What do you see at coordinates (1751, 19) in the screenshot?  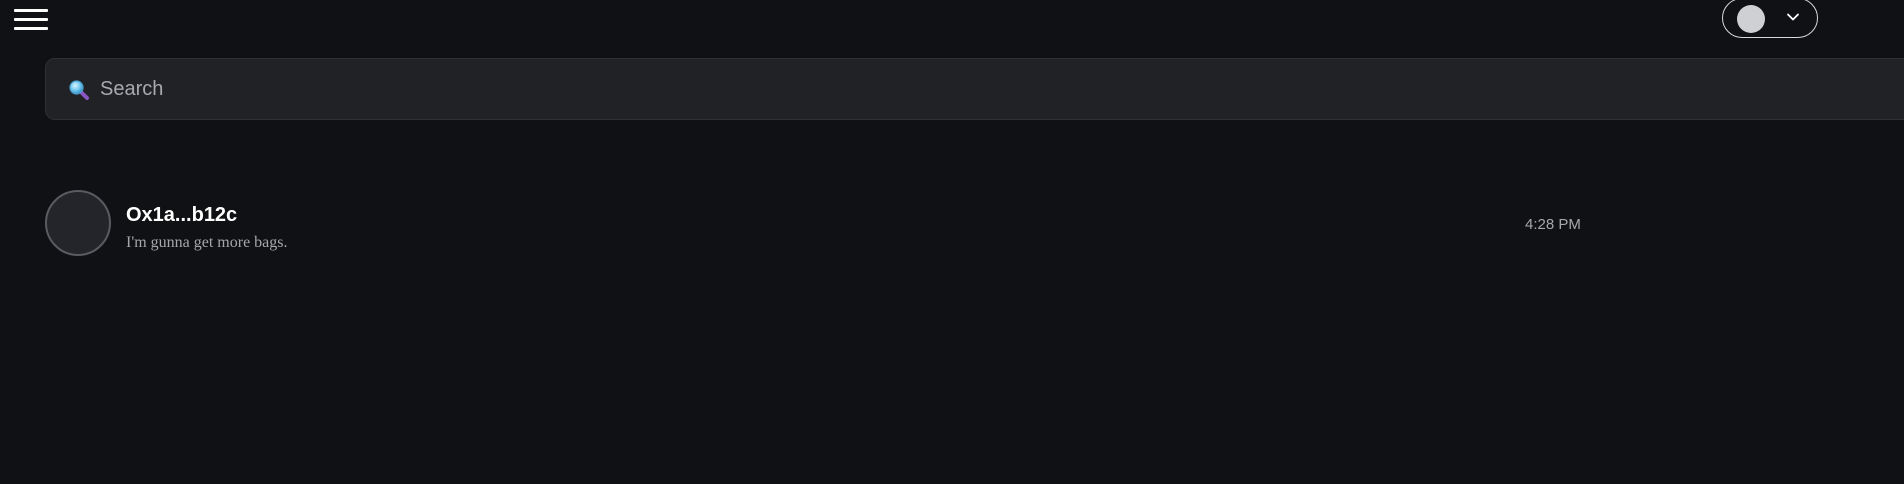 I see `account-avatar` at bounding box center [1751, 19].